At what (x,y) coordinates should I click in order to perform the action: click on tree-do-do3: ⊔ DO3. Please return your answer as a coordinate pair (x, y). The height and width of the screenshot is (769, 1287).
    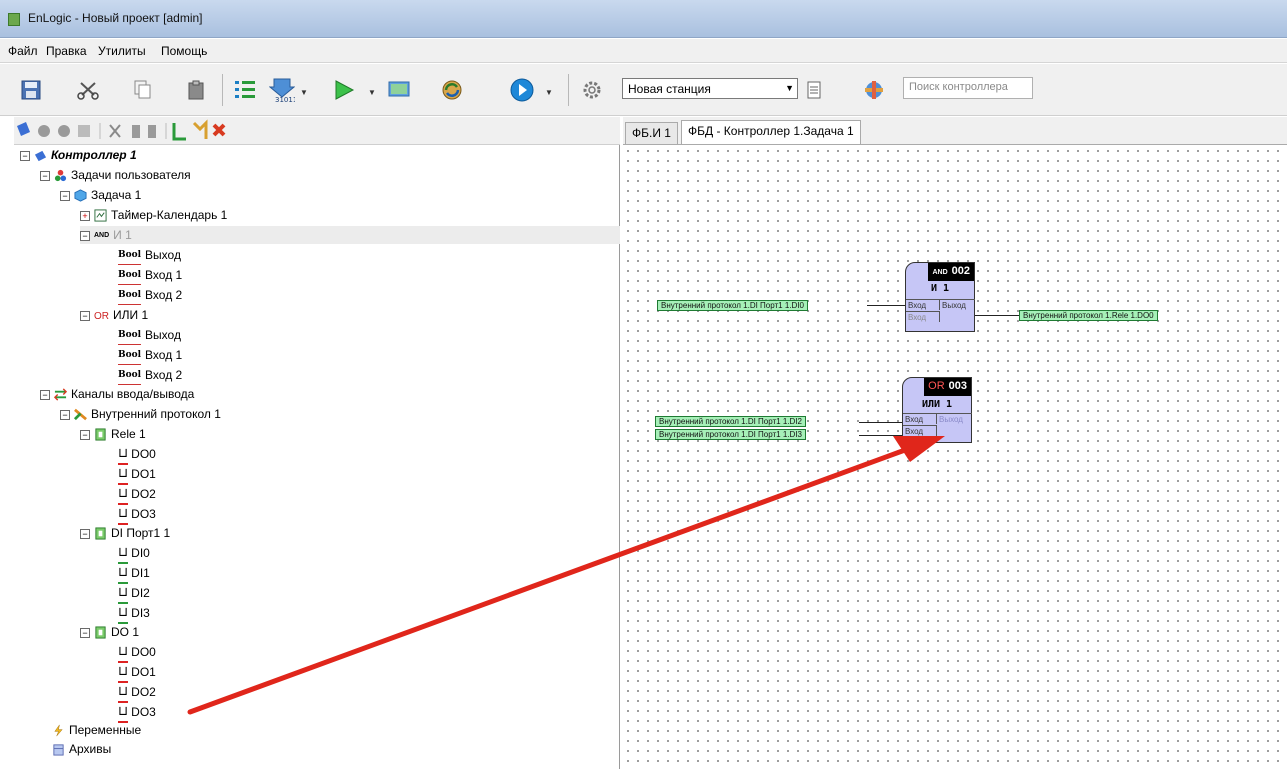
    Looking at the image, I should click on (137, 713).